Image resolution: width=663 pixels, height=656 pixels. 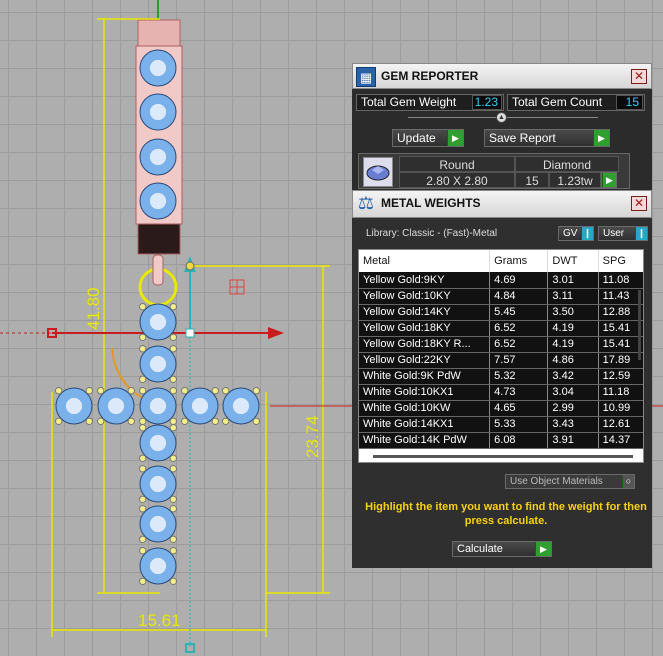 What do you see at coordinates (501, 344) in the screenshot?
I see `table-row: Yellow Gold:18KY R... 6.52 4.19 15.41` at bounding box center [501, 344].